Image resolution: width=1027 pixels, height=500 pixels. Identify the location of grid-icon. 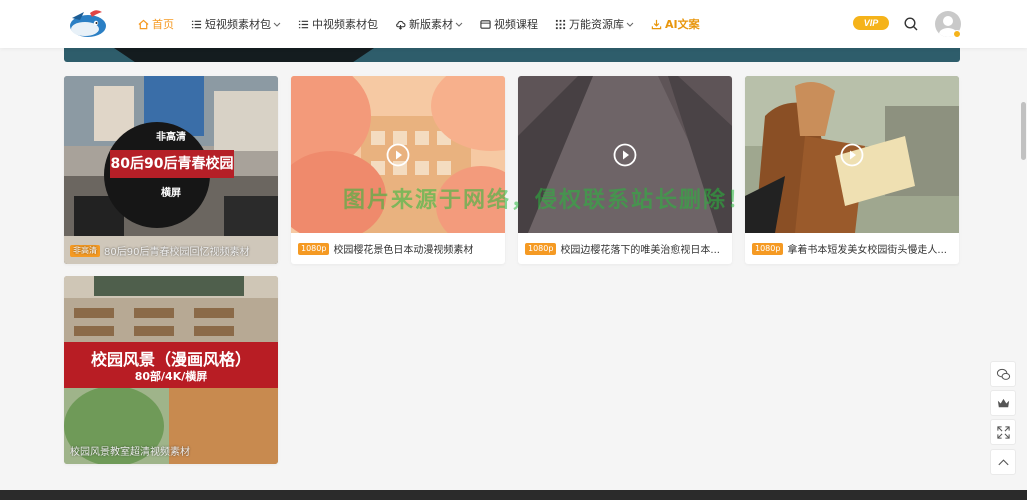
(560, 24).